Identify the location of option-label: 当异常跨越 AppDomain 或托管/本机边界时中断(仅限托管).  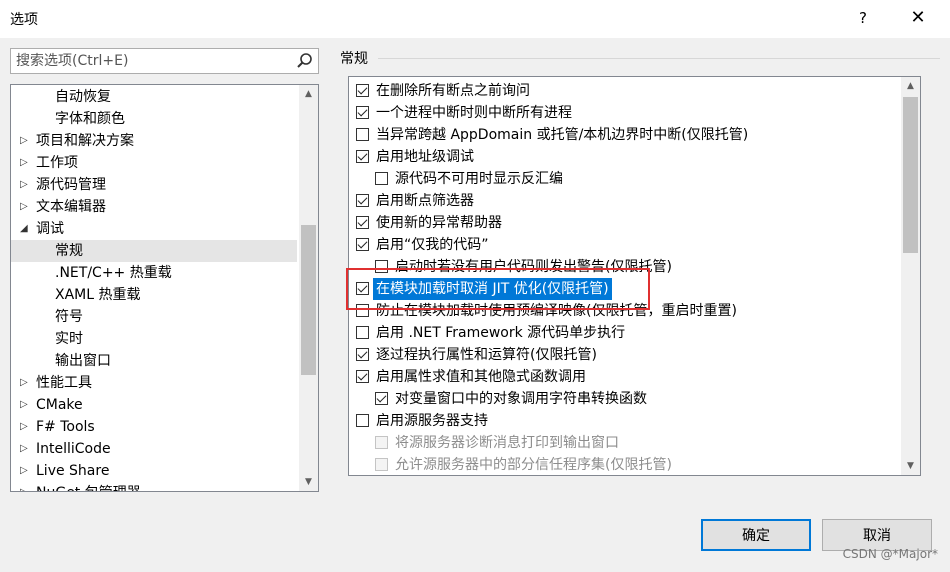
(562, 135).